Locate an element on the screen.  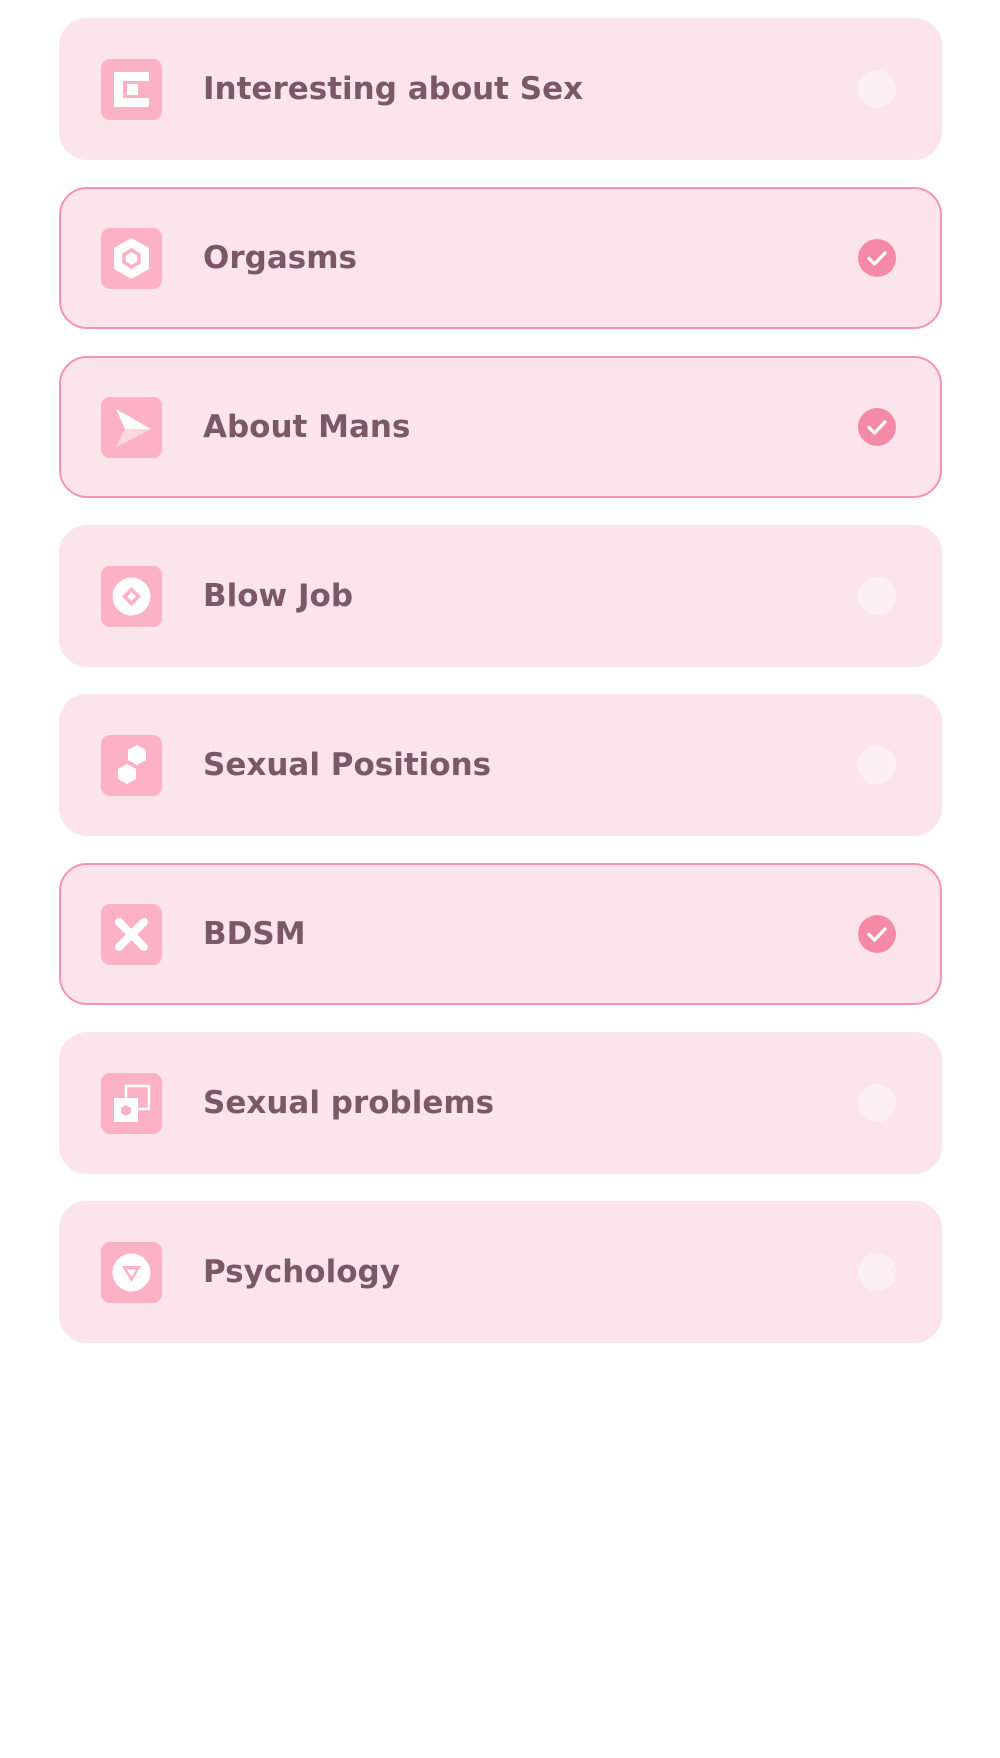
topic-item-orgasms: Orgasms is located at coordinates (500, 258).